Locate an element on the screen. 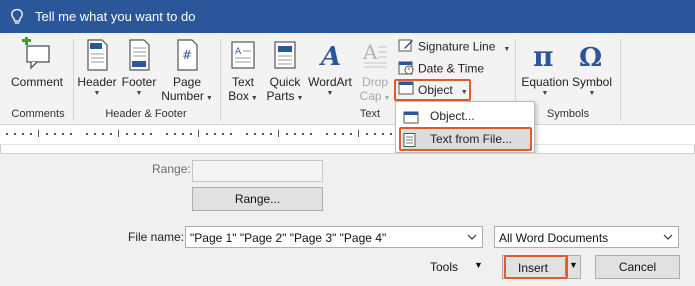 This screenshot has width=695, height=286. signature-pen-icon is located at coordinates (406, 47).